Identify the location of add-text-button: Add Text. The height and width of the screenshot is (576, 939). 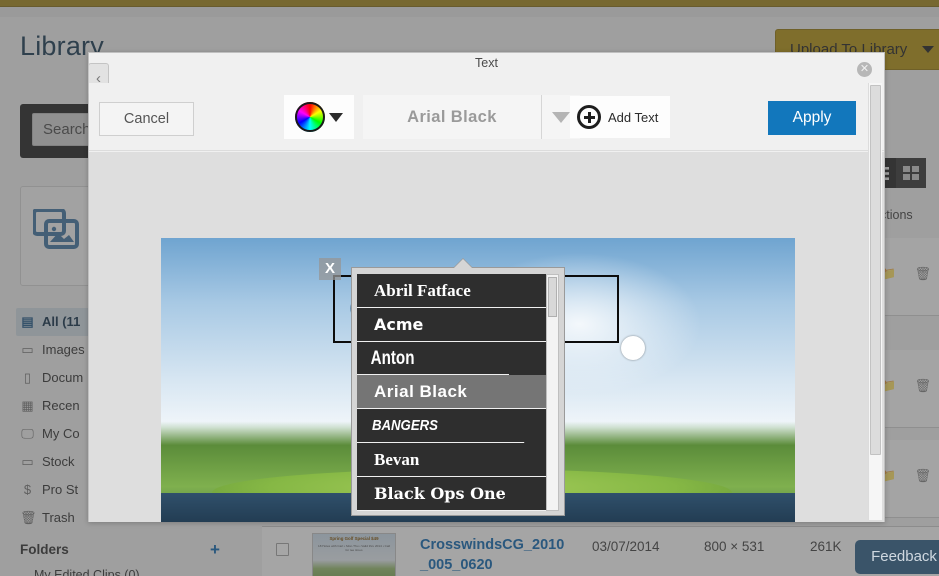
(620, 117).